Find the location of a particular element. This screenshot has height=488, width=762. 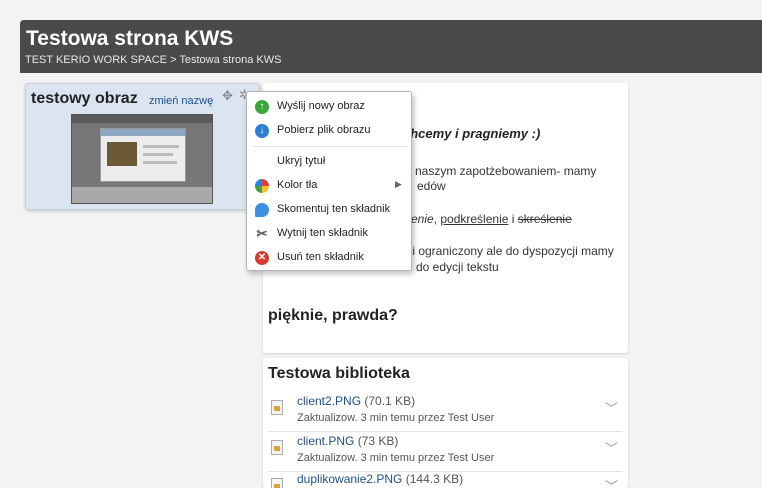

breadcrumb-root-link: TEST KERIO WORK SPACE is located at coordinates (96, 60).